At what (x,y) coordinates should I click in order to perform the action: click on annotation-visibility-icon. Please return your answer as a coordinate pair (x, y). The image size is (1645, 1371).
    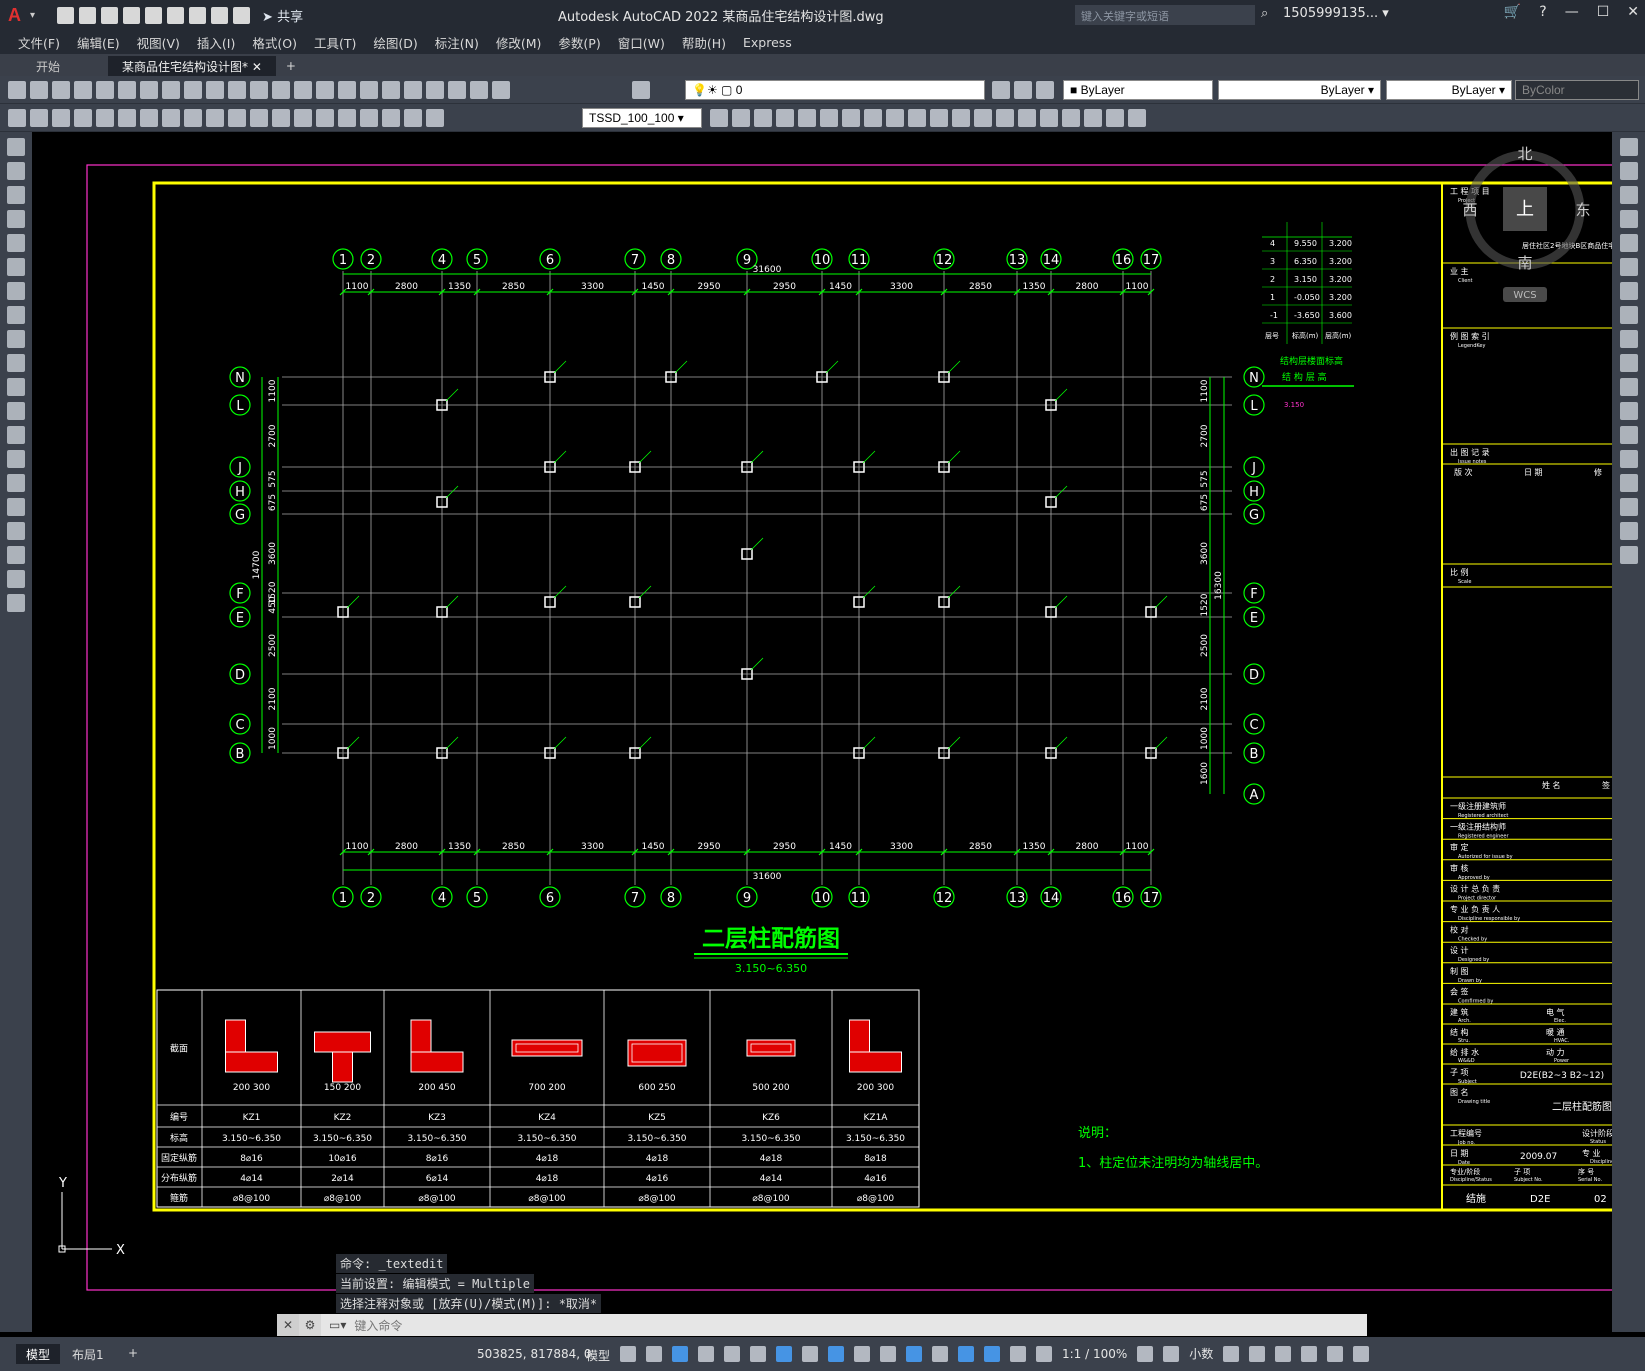
    Looking at the image, I should click on (992, 1353).